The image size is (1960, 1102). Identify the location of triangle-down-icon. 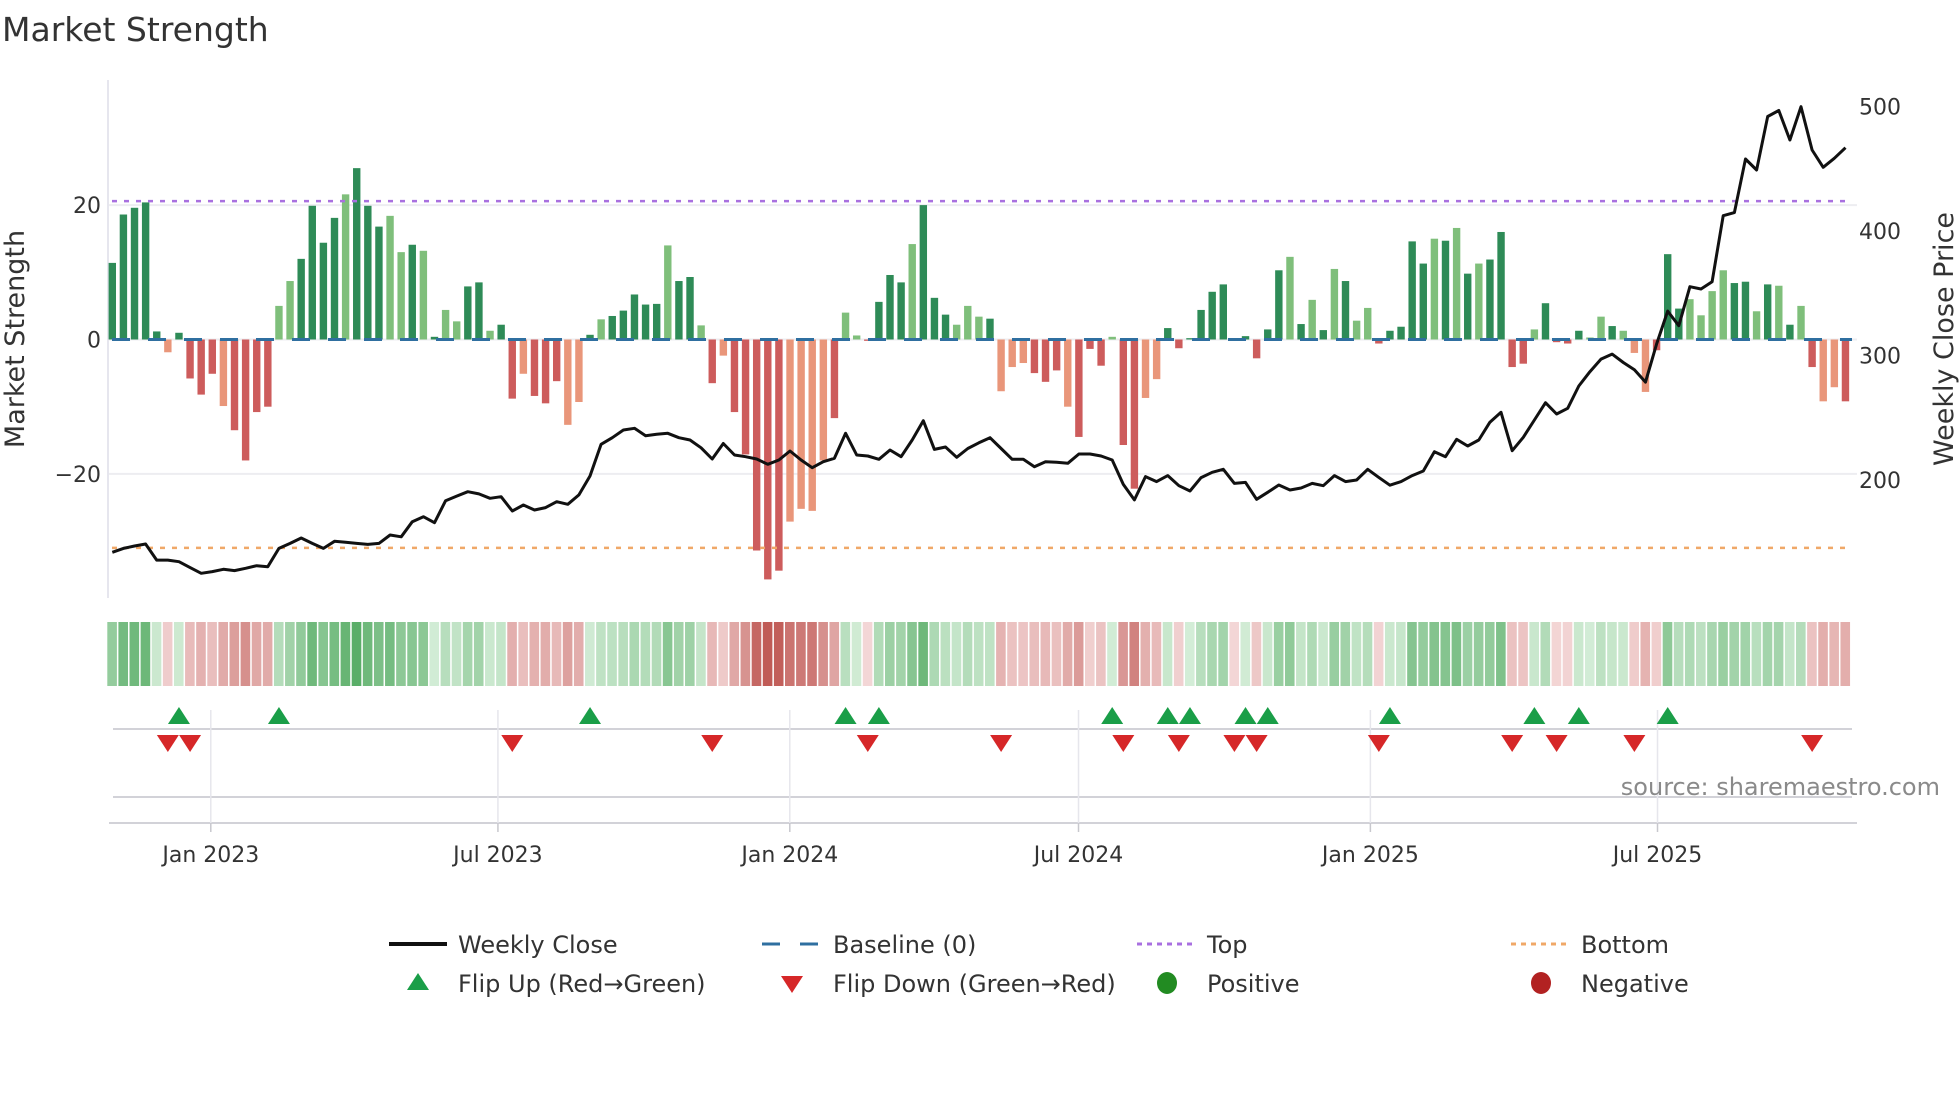
(792, 984).